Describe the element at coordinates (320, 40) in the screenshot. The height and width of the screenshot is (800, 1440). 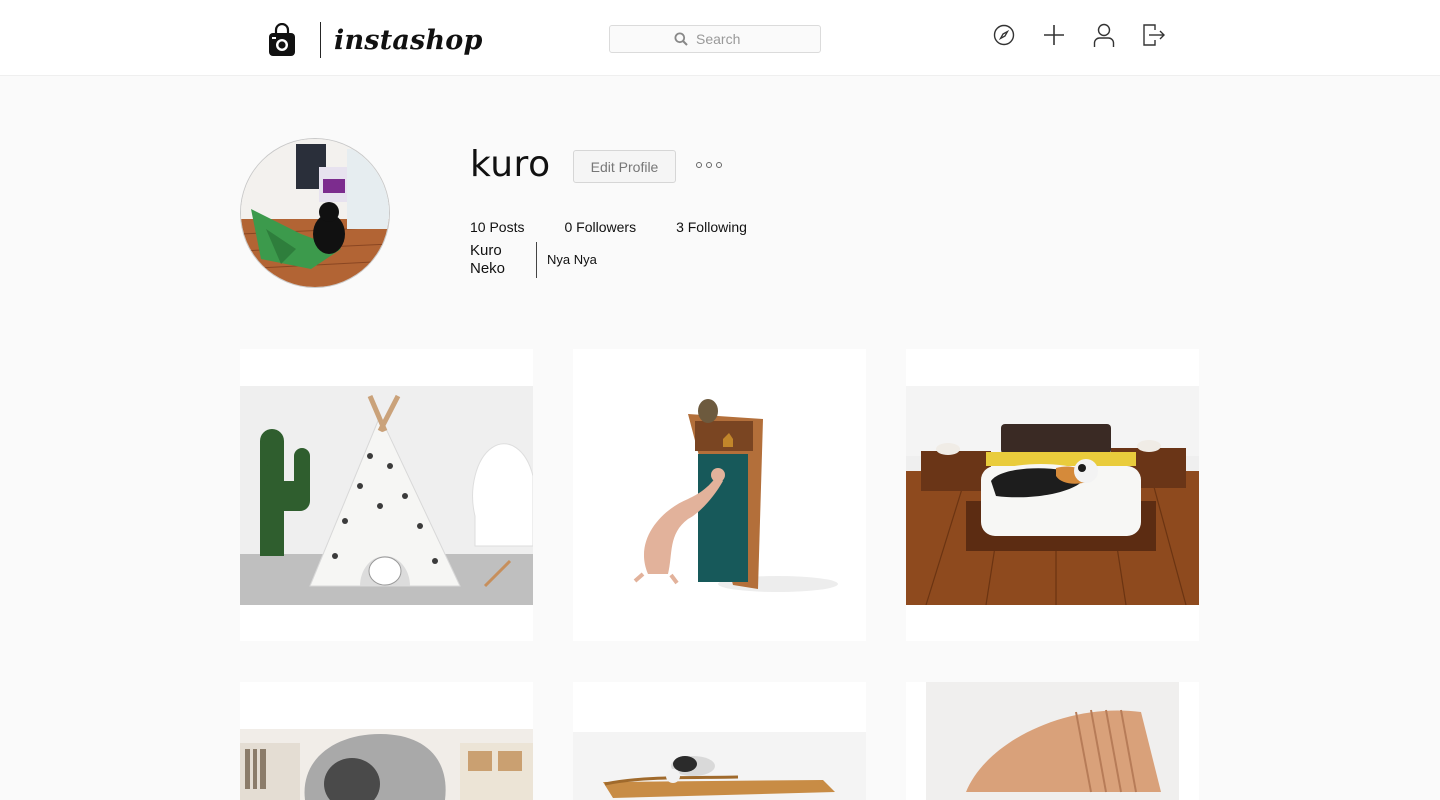
I see `logo-divider` at that location.